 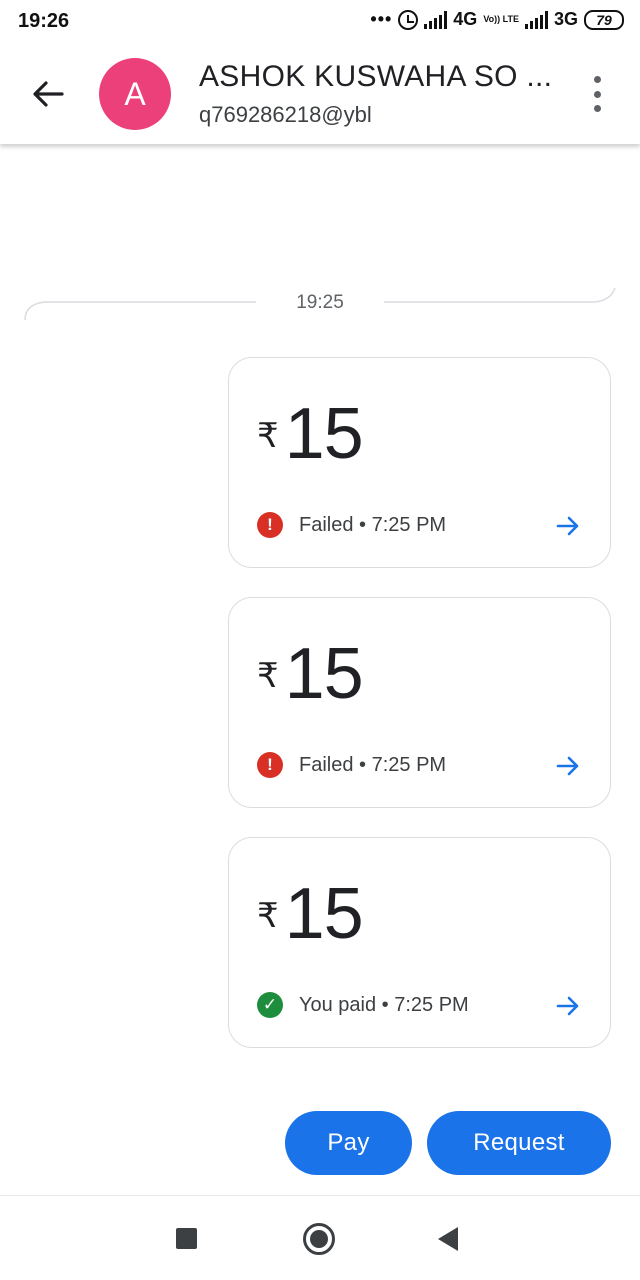 What do you see at coordinates (348, 1143) in the screenshot?
I see `pay-button: Pay` at bounding box center [348, 1143].